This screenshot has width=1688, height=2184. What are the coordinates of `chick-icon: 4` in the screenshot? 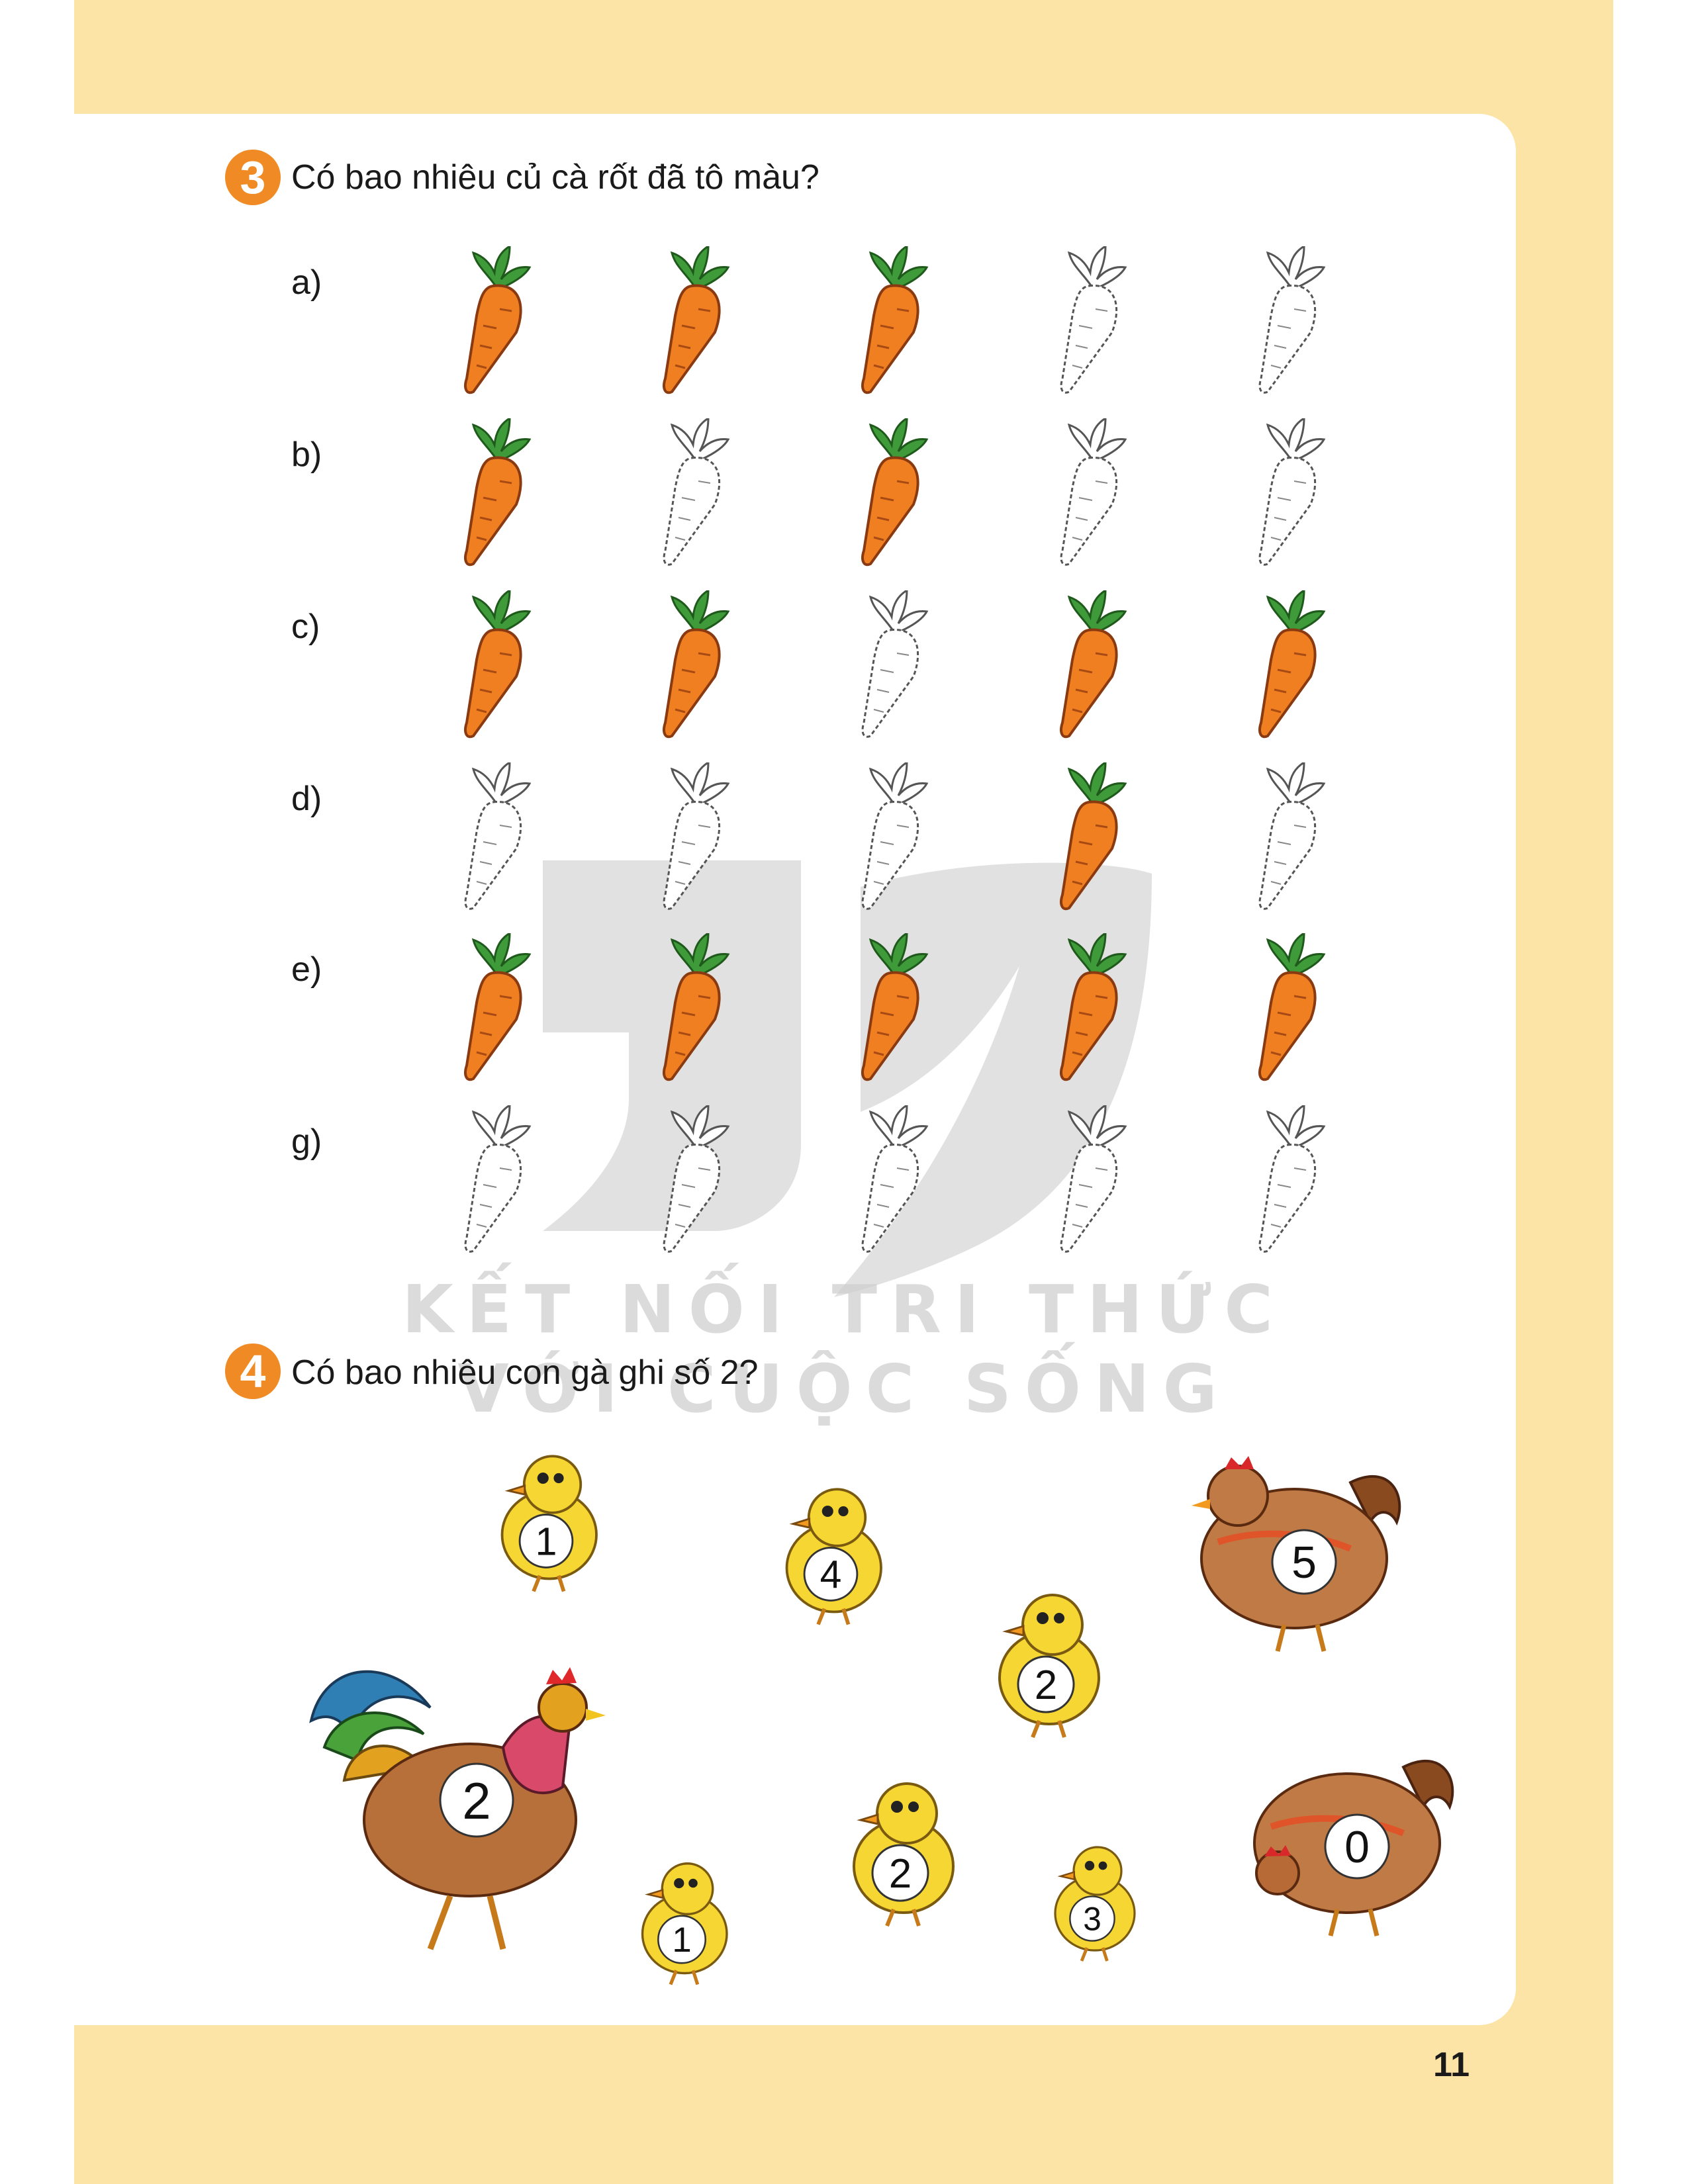 It's located at (831, 1555).